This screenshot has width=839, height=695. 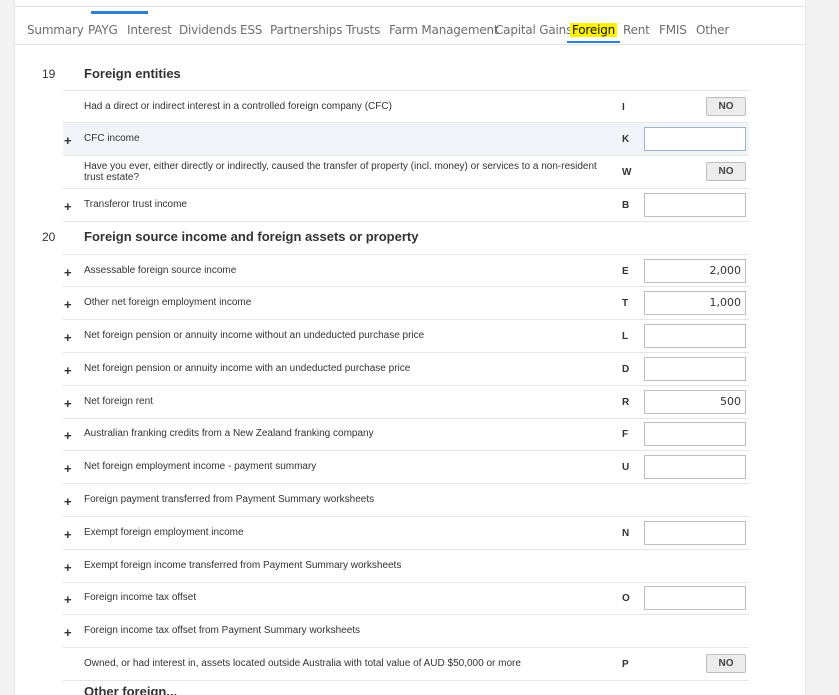 What do you see at coordinates (118, 401) in the screenshot?
I see `row-label: Net foreign rent` at bounding box center [118, 401].